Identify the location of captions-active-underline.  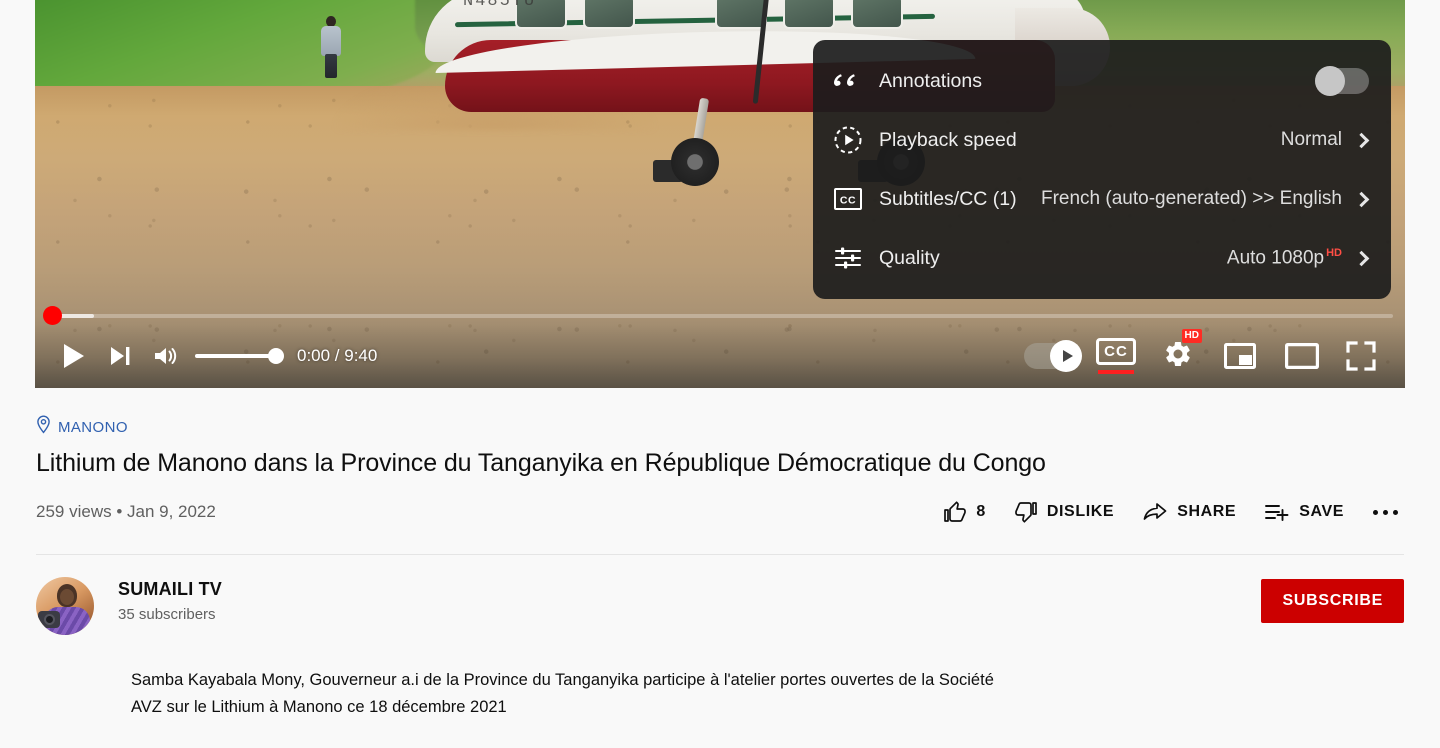
(1116, 372).